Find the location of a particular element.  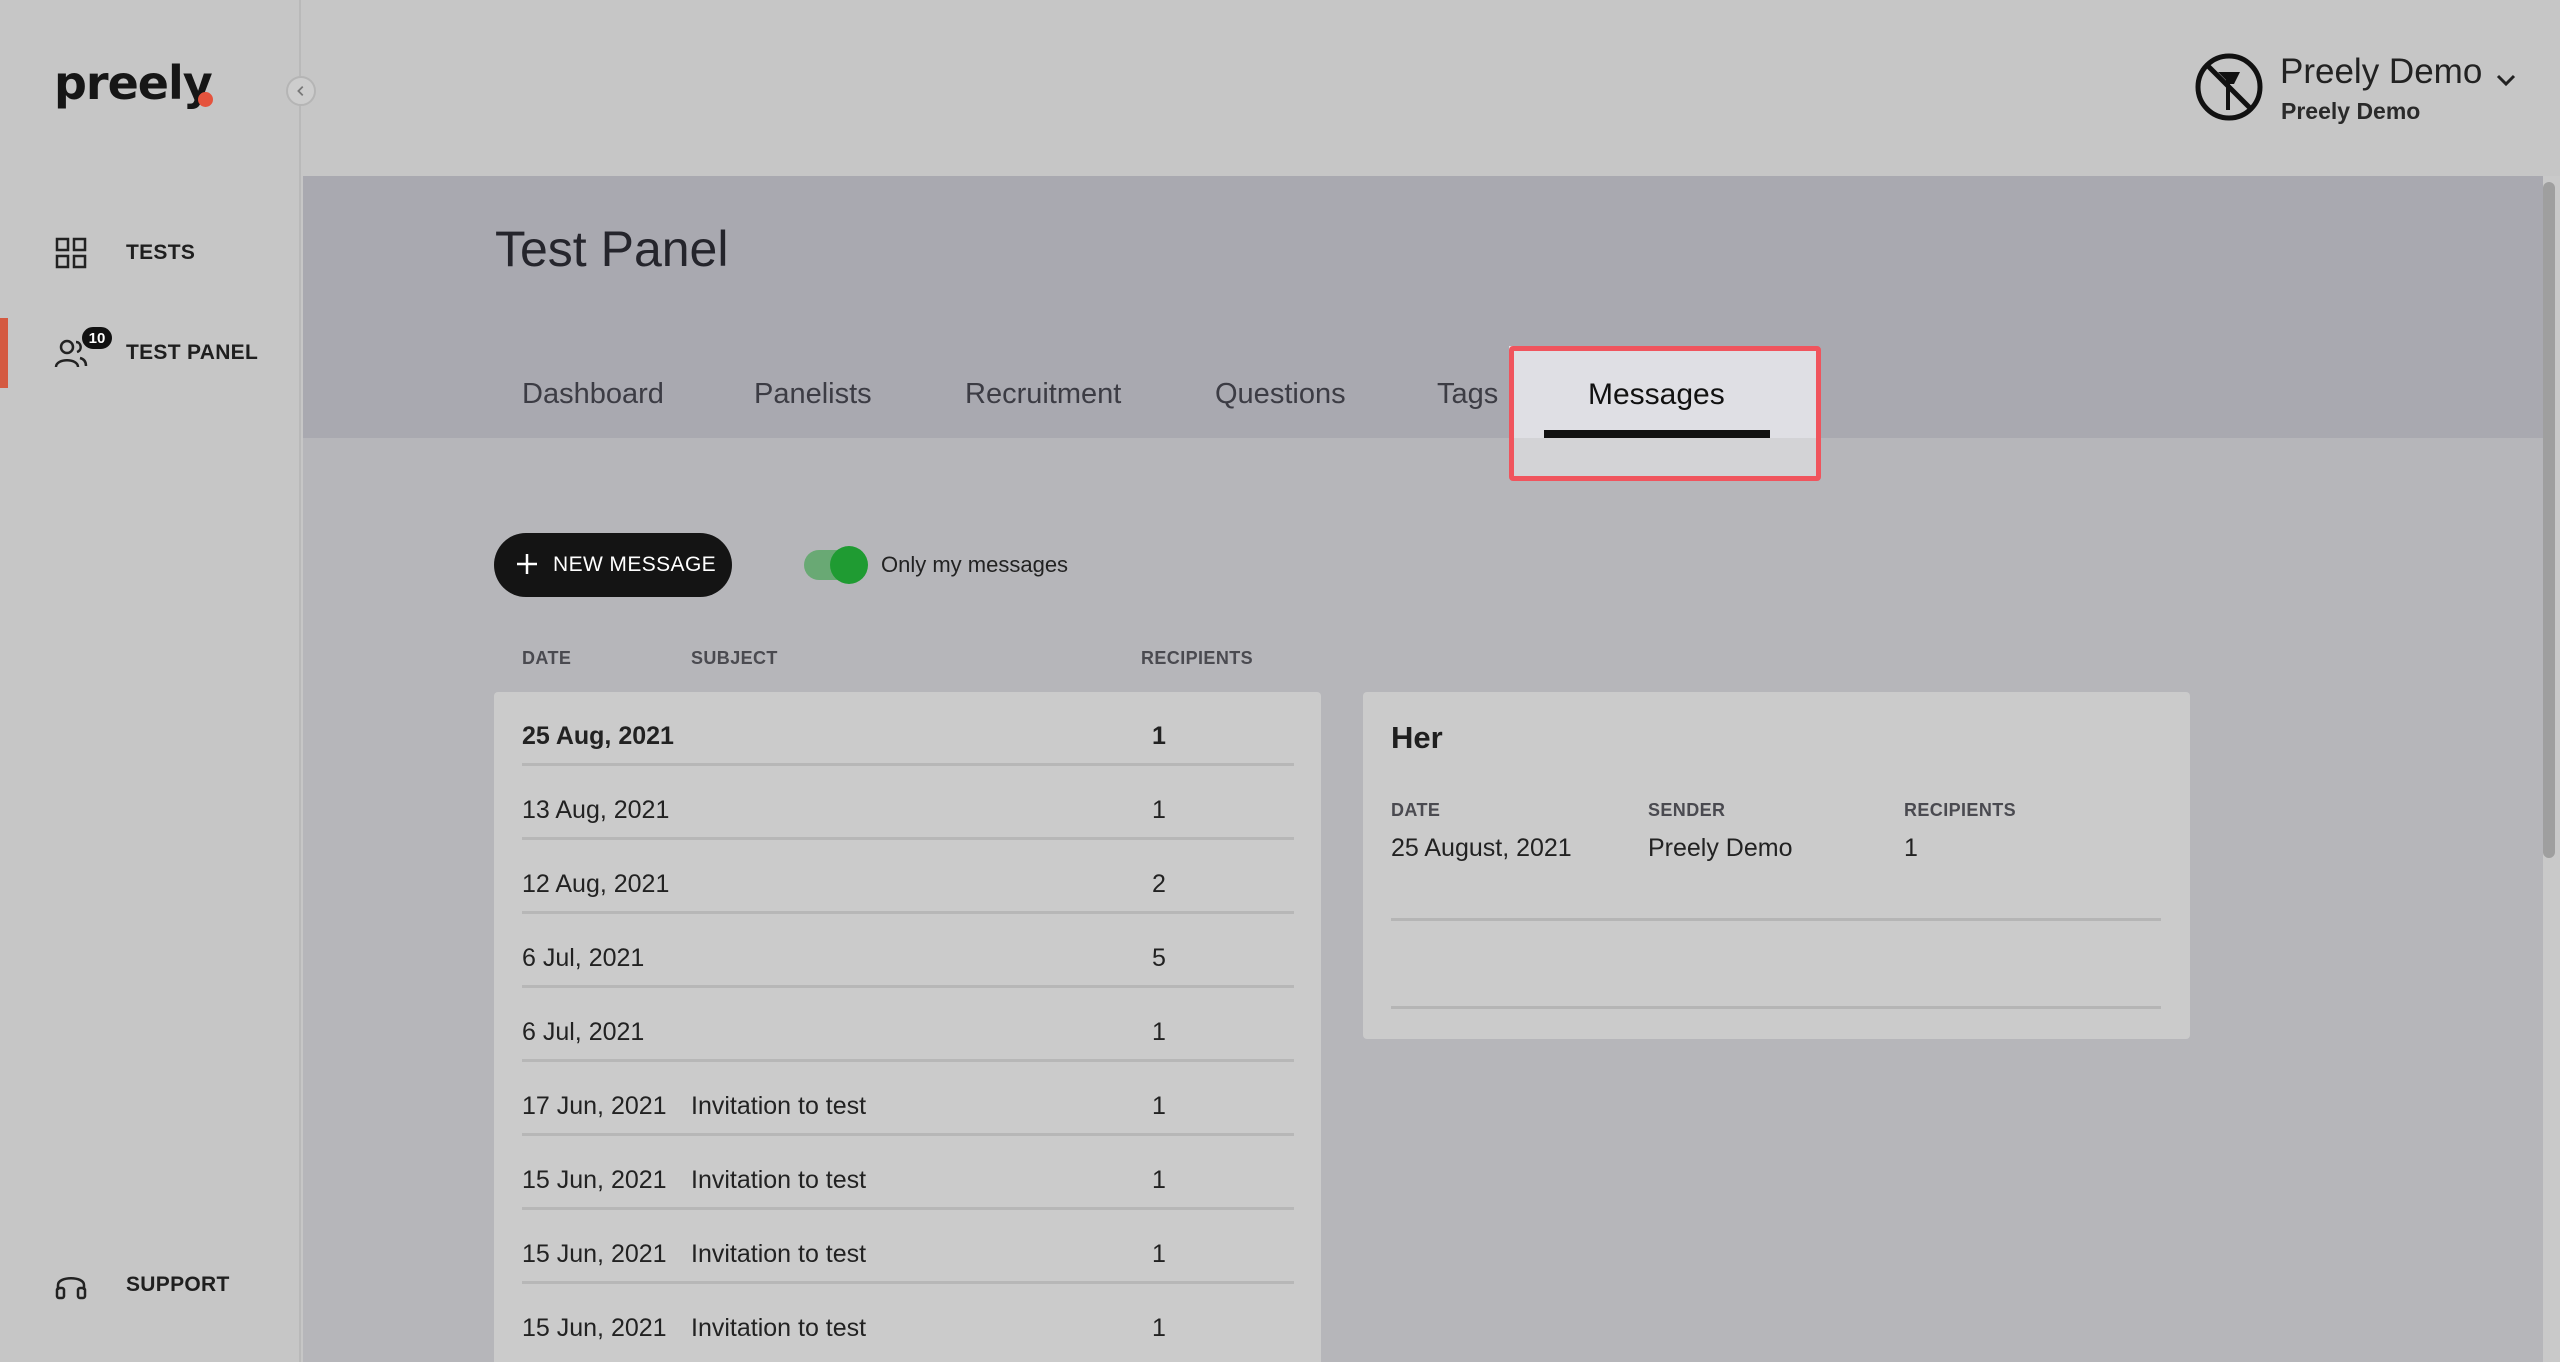

column-header-subject: SUBJECT is located at coordinates (734, 658).